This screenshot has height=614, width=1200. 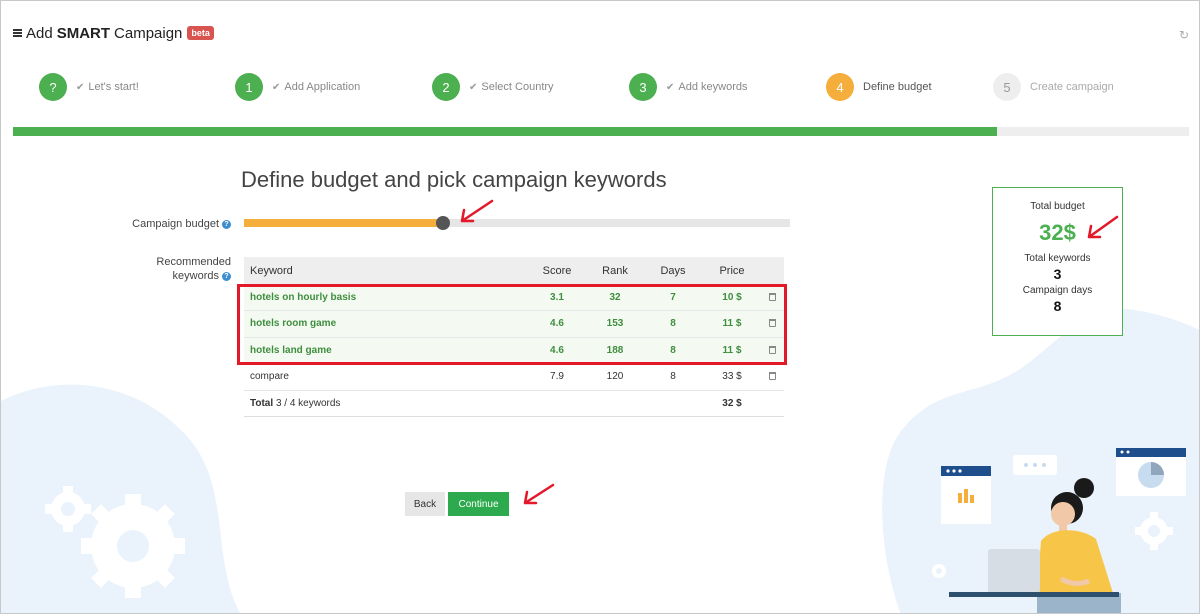 I want to click on step-number: 5, so click(x=1007, y=87).